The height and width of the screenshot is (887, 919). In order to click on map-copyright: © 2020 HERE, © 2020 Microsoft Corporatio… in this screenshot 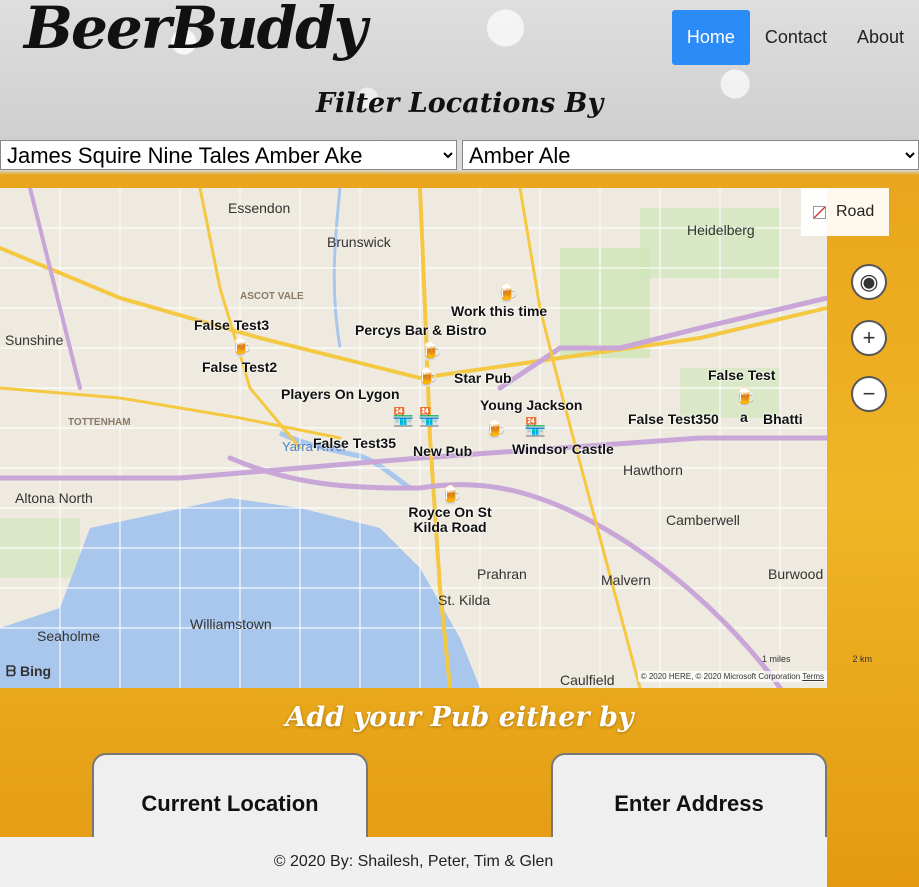, I will do `click(720, 676)`.